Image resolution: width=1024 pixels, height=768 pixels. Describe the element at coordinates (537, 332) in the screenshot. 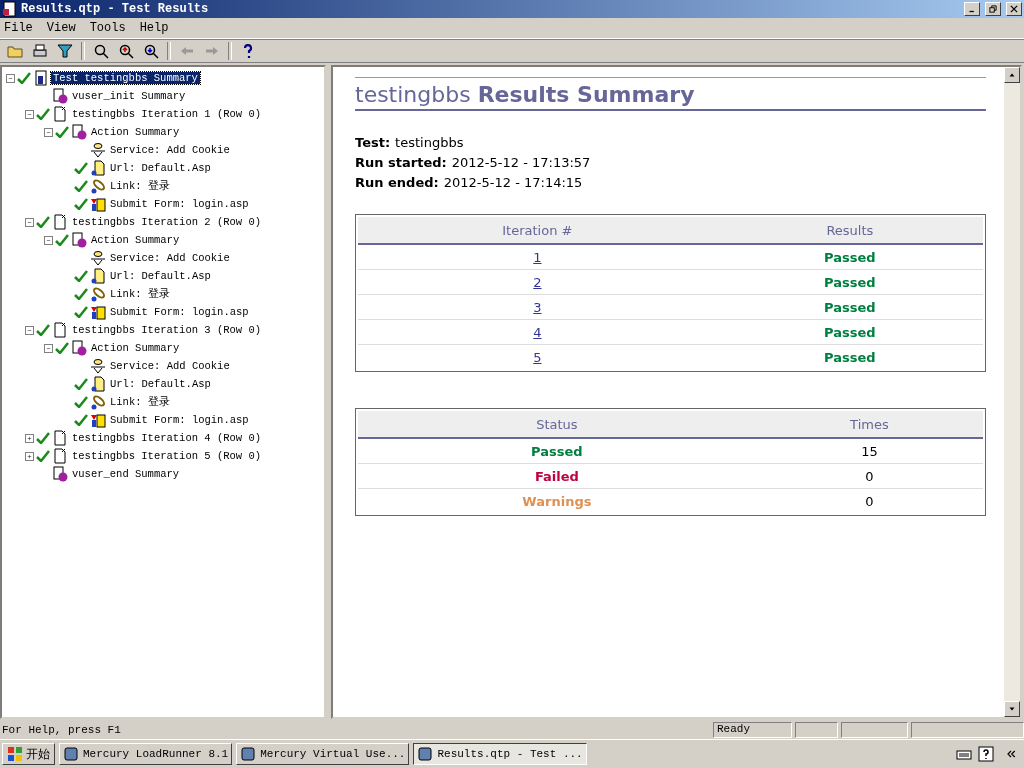

I see `iteration-link: 4` at that location.